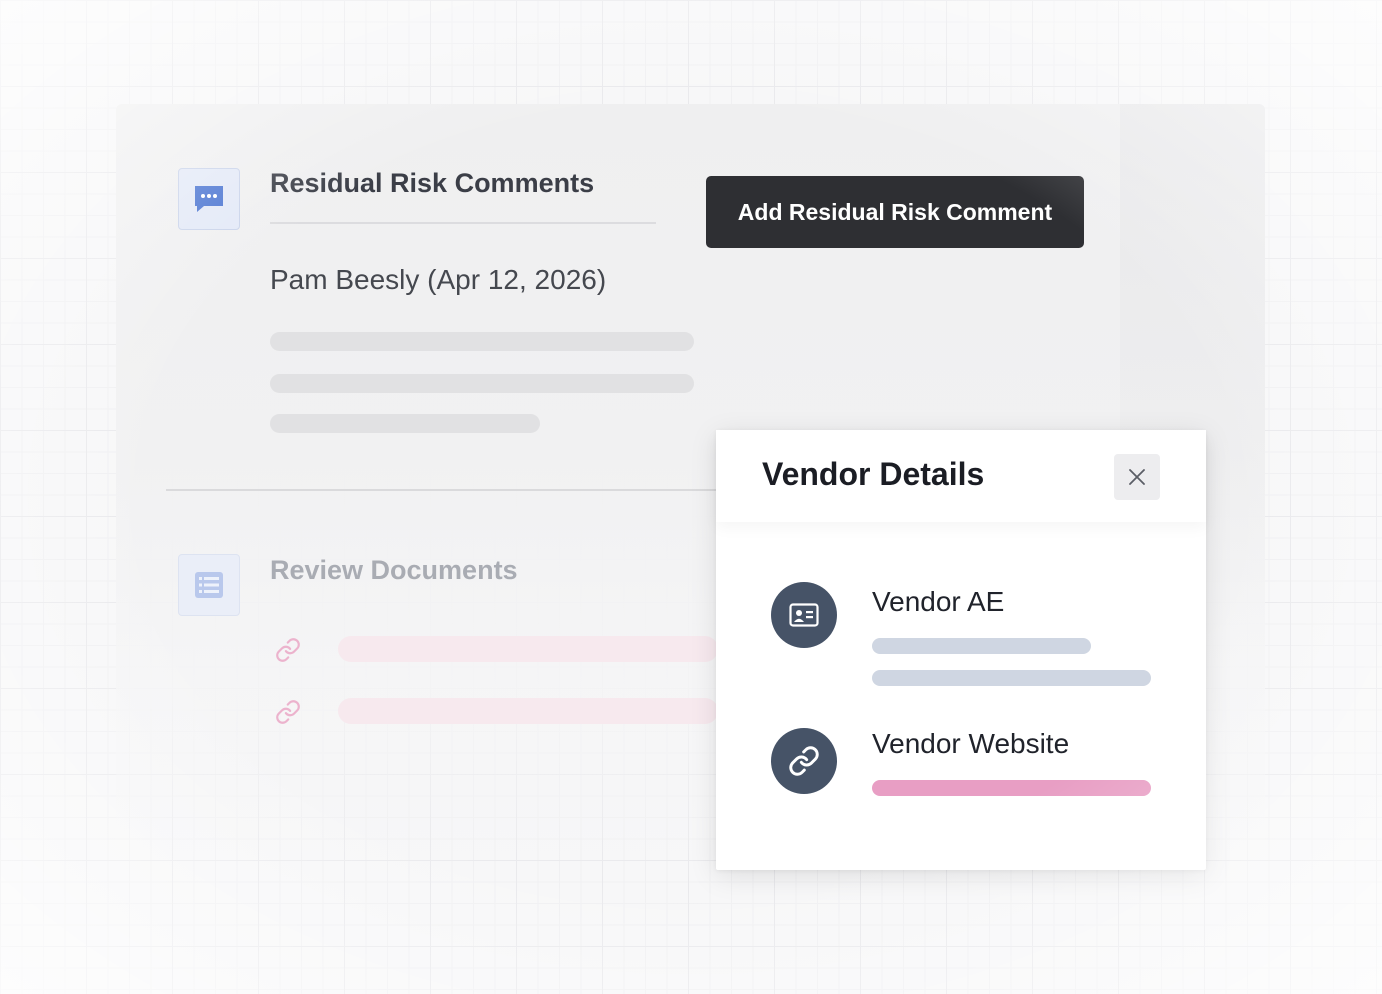 The image size is (1382, 994). Describe the element at coordinates (463, 223) in the screenshot. I see `title-underline` at that location.